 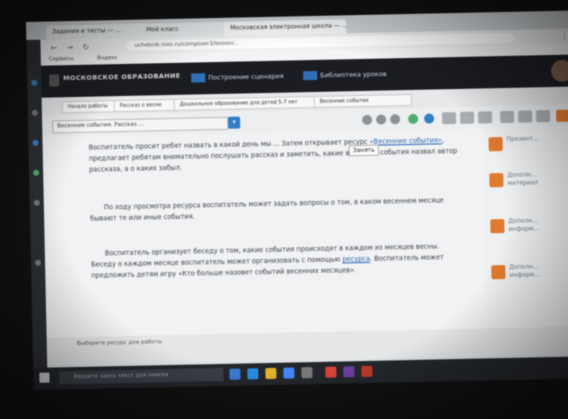 I want to click on nav-library: Библиотека уроков, so click(x=345, y=75).